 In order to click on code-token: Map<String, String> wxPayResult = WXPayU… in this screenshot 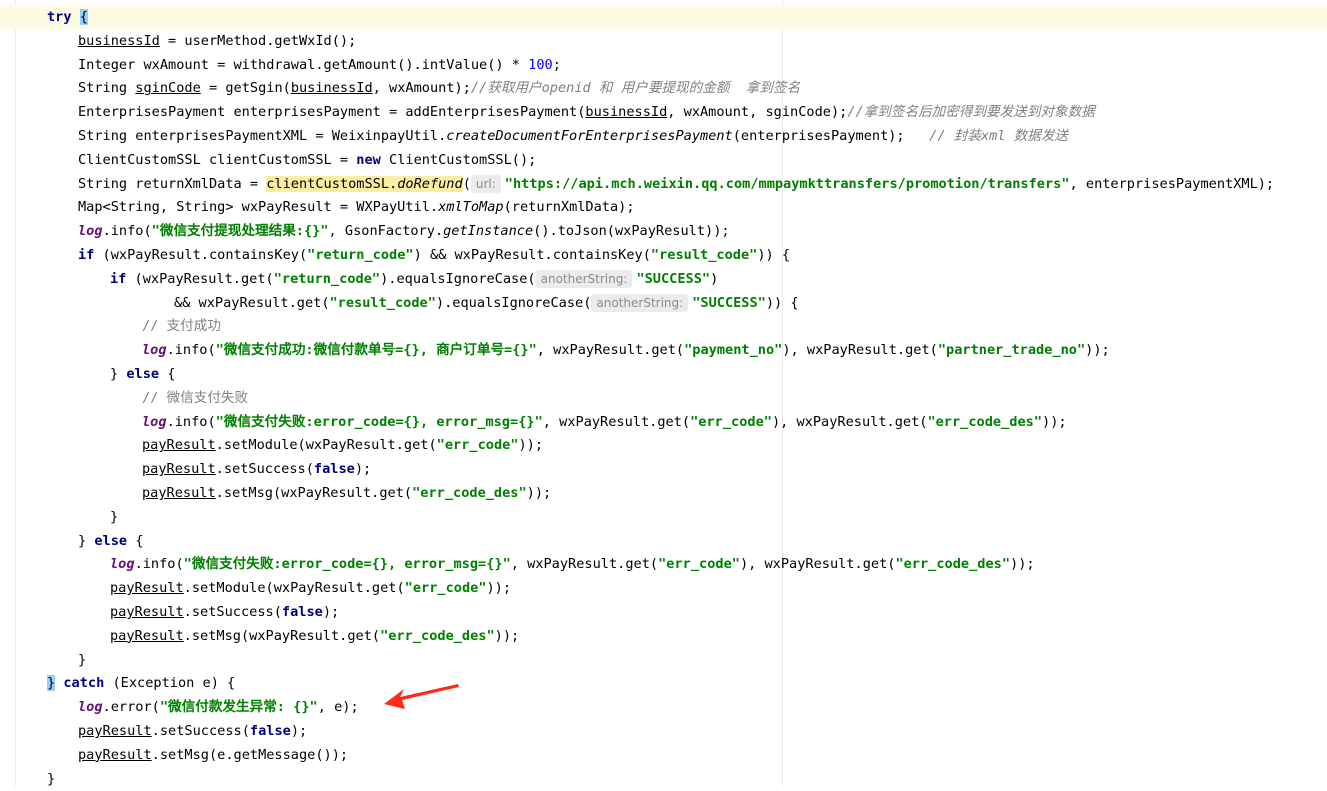, I will do `click(258, 207)`.